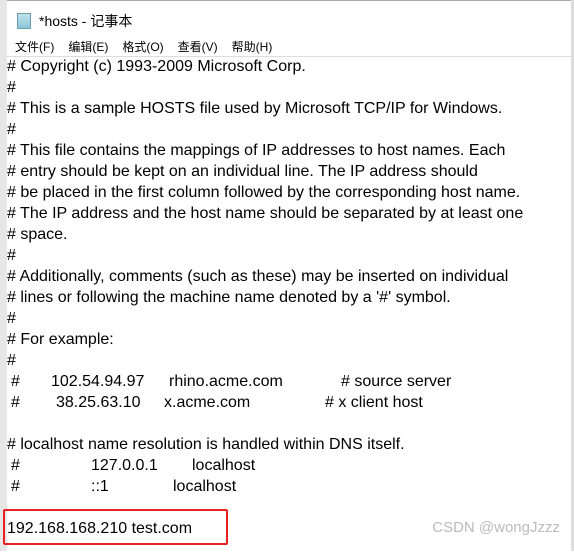  Describe the element at coordinates (100, 486) in the screenshot. I see `ip: ::1` at that location.